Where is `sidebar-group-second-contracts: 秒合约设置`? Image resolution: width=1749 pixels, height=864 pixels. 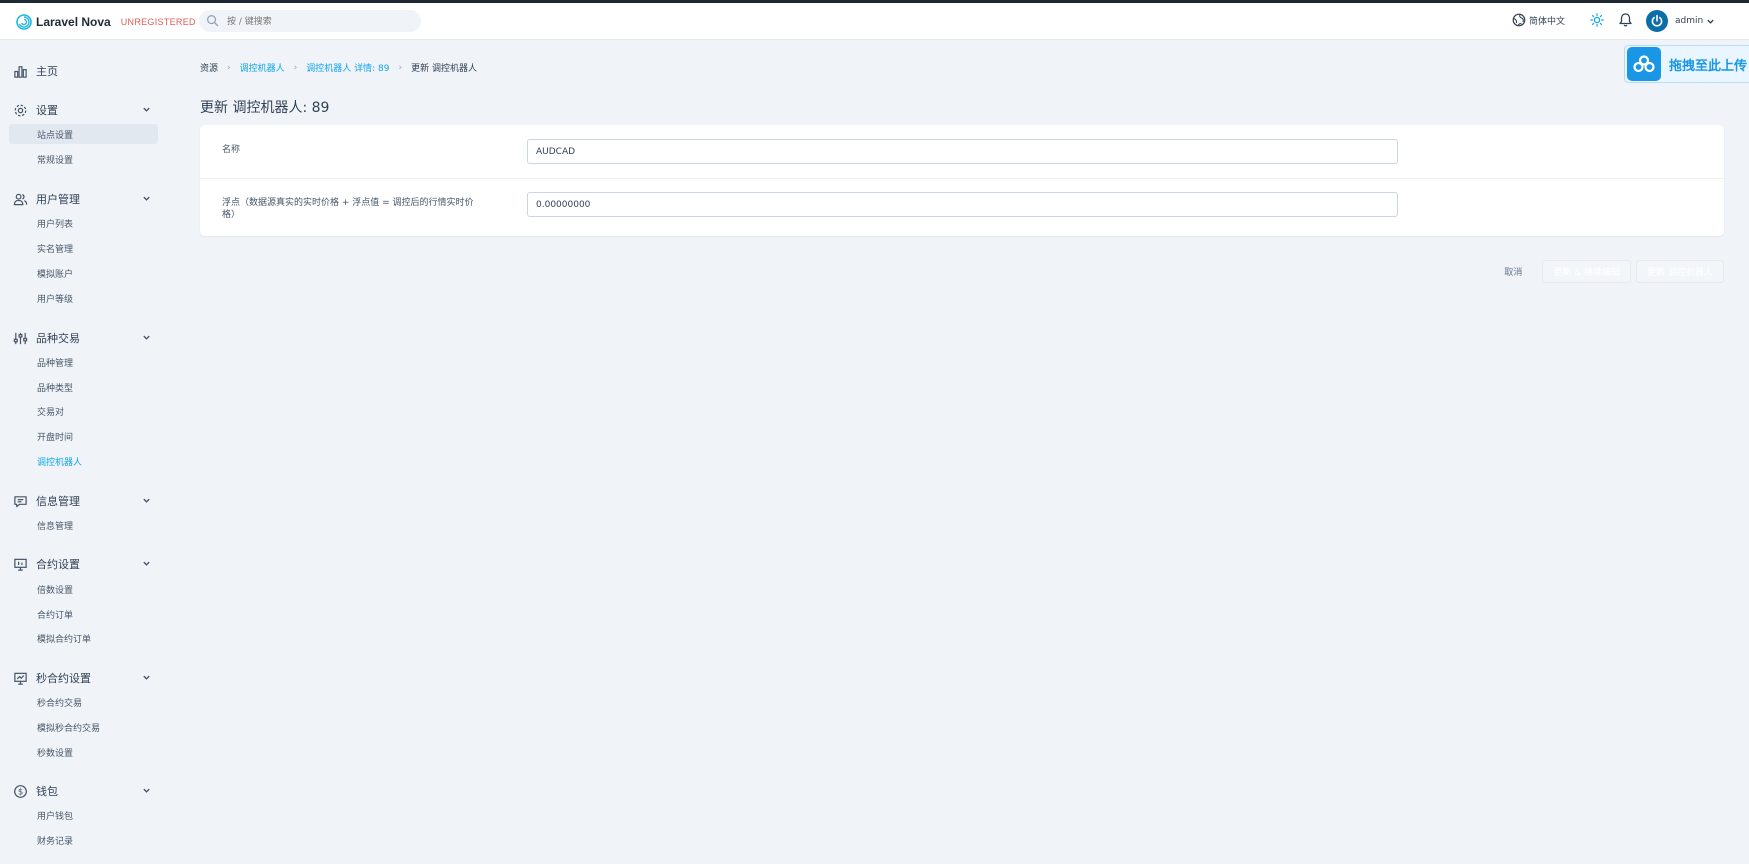
sidebar-group-second-contracts: 秒合约设置 is located at coordinates (84, 678).